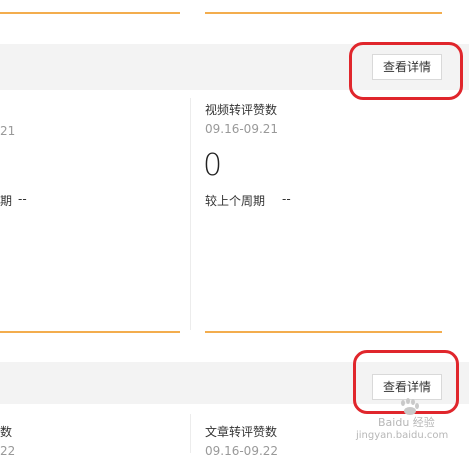 The width and height of the screenshot is (469, 458). I want to click on metric-value: 0, so click(213, 165).